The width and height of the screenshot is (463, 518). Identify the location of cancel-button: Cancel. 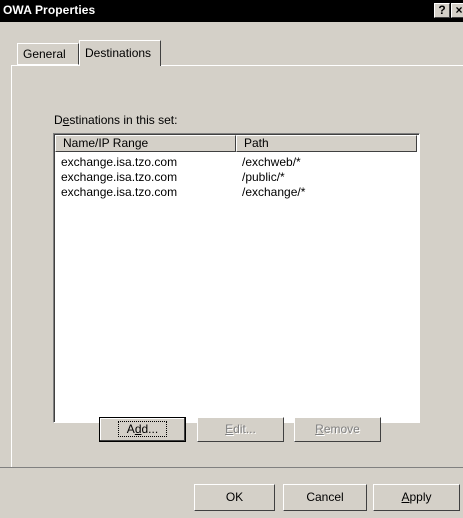
(325, 497).